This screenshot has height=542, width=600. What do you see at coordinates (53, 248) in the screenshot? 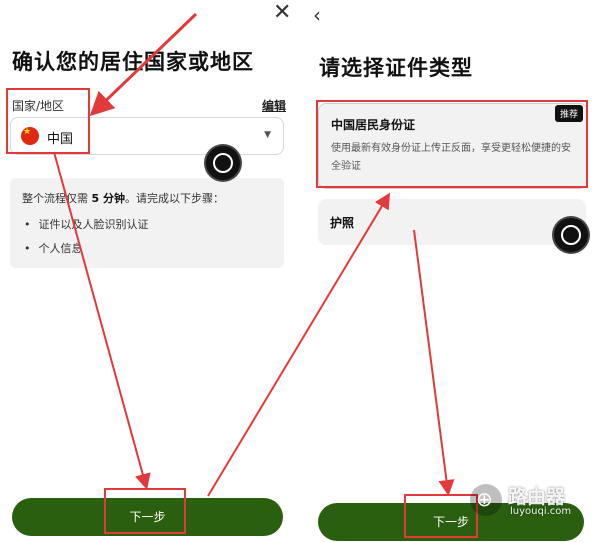
I see `step-item: 个人信息` at bounding box center [53, 248].